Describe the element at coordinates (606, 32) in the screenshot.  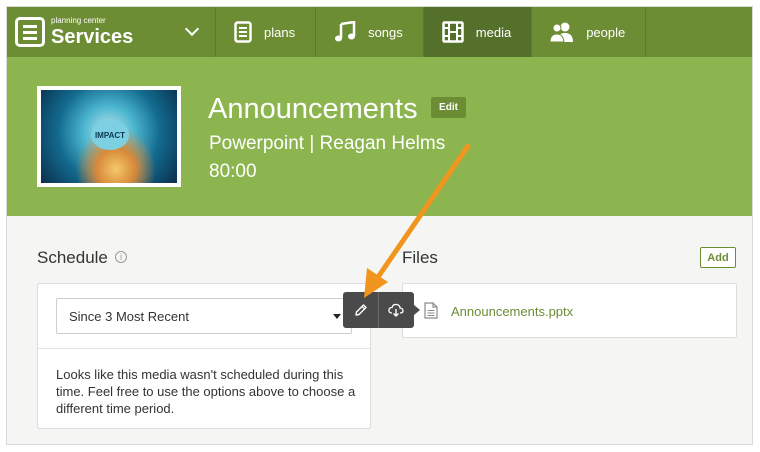
I see `nav-label-people: people` at that location.